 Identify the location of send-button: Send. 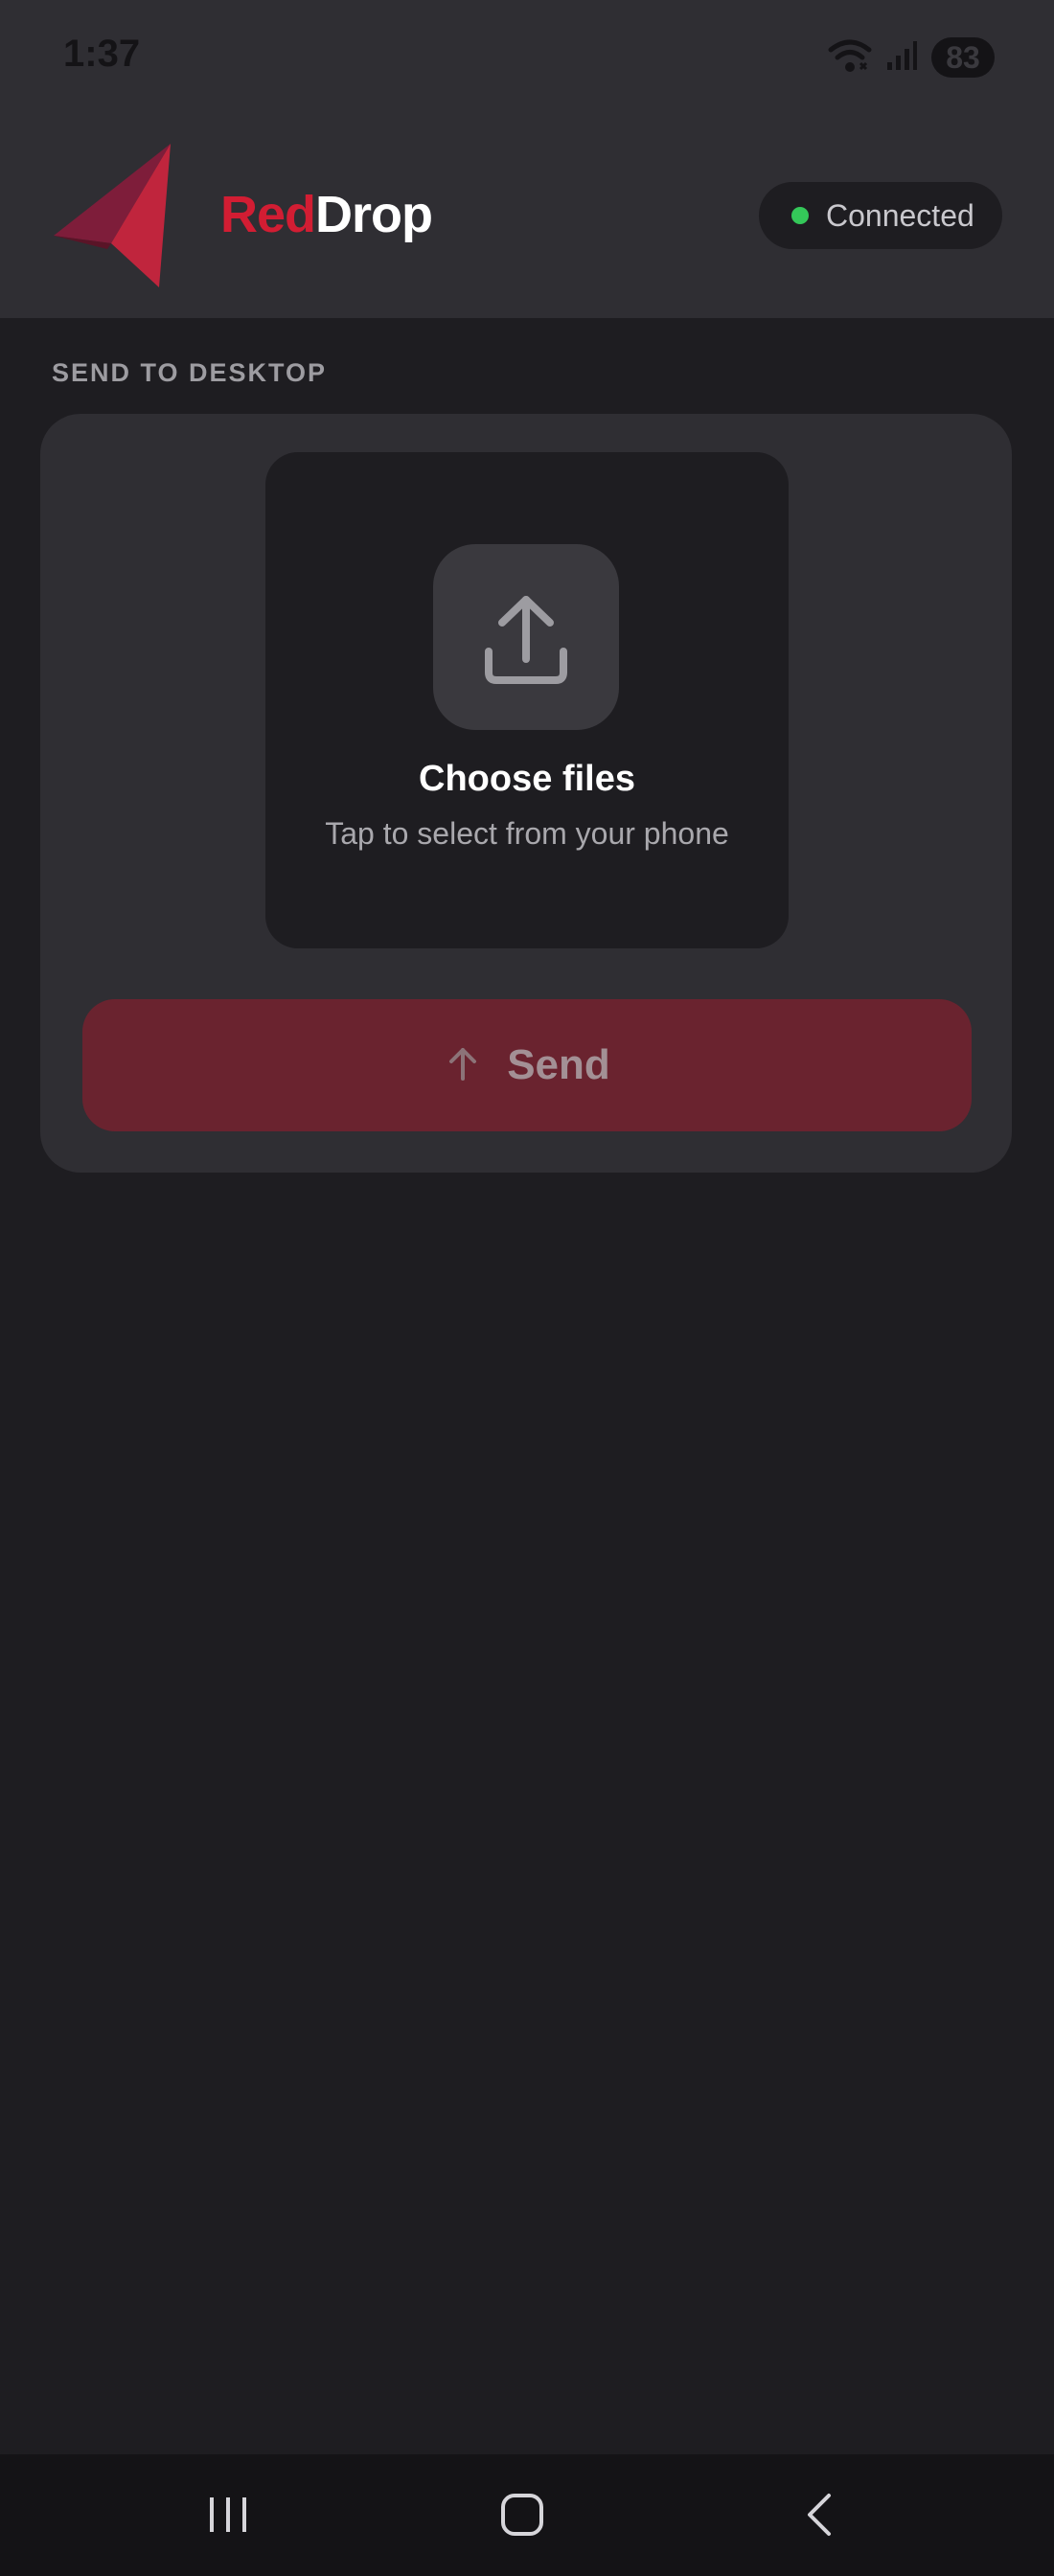
(527, 1065).